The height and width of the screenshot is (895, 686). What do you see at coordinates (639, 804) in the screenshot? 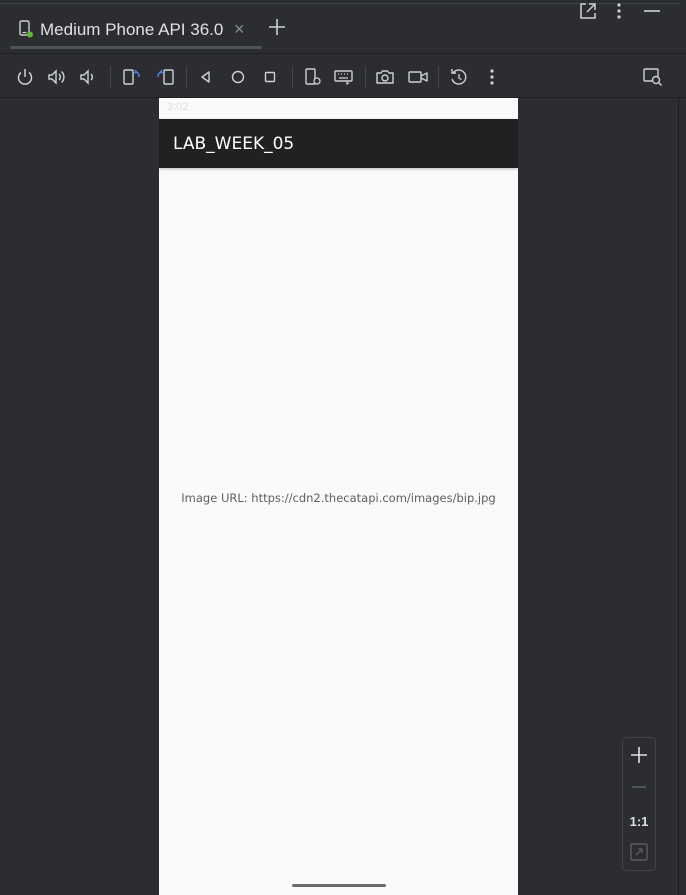
I see `zoom-controls: 1:1` at bounding box center [639, 804].